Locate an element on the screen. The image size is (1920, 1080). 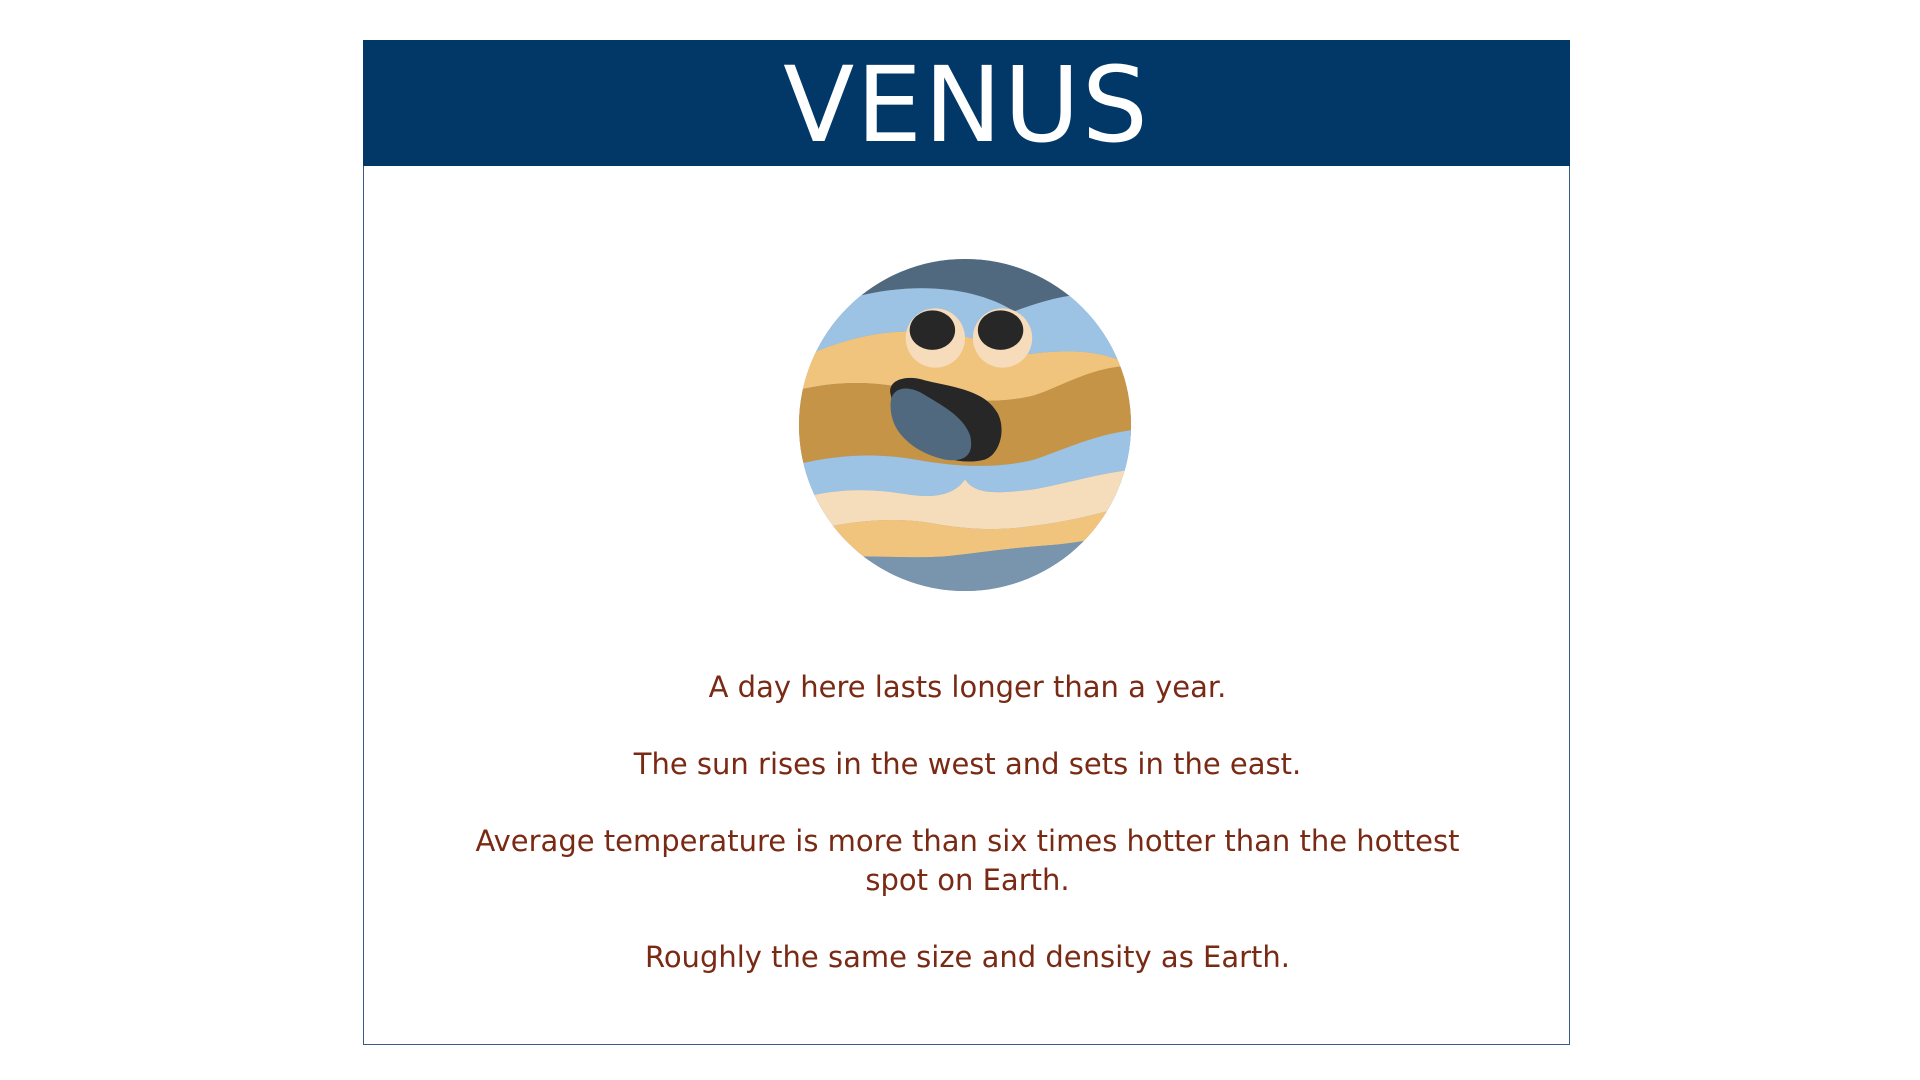
page-title: VENUS is located at coordinates (966, 105).